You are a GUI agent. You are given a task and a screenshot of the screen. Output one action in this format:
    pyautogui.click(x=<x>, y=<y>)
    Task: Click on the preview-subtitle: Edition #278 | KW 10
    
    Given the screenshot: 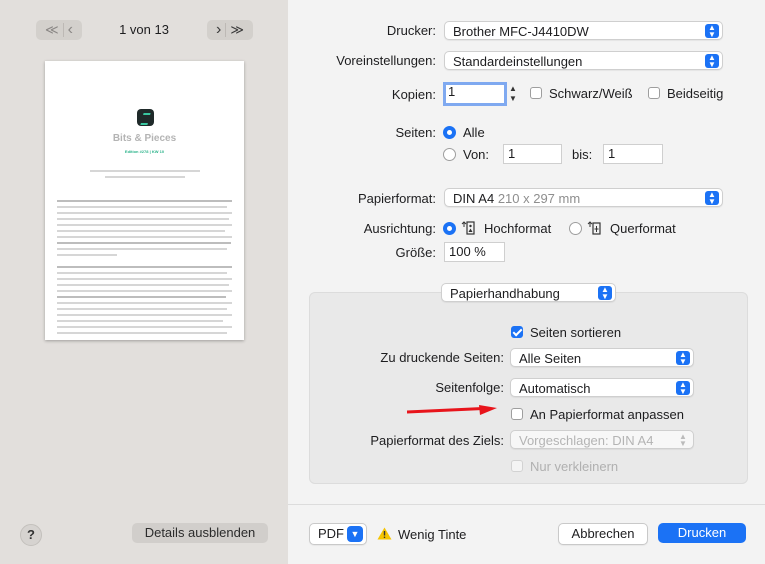 What is the action you would take?
    pyautogui.click(x=144, y=151)
    